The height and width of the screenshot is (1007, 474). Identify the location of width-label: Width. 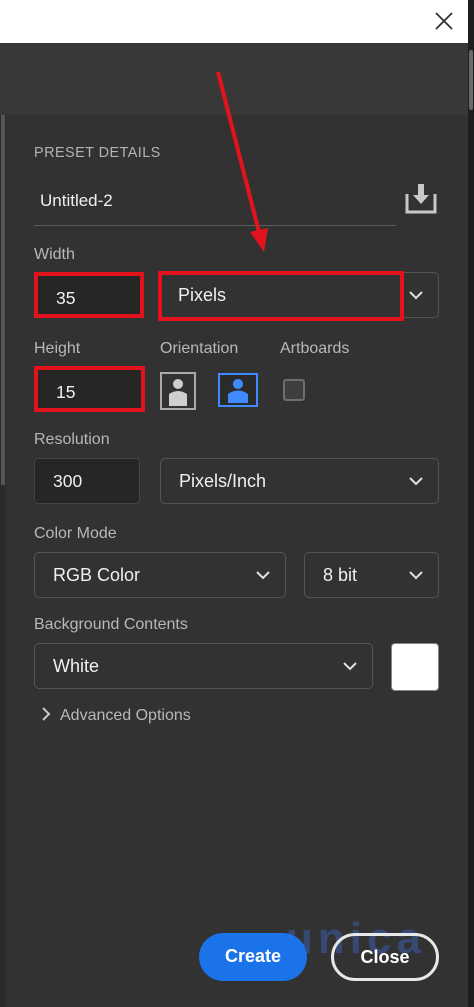
(54, 254).